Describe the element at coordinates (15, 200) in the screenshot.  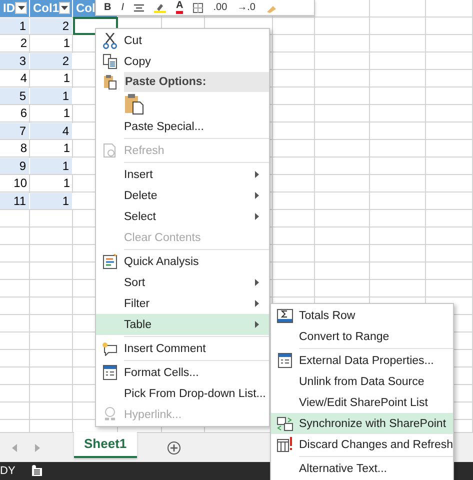
I see `table-cell: 11` at that location.